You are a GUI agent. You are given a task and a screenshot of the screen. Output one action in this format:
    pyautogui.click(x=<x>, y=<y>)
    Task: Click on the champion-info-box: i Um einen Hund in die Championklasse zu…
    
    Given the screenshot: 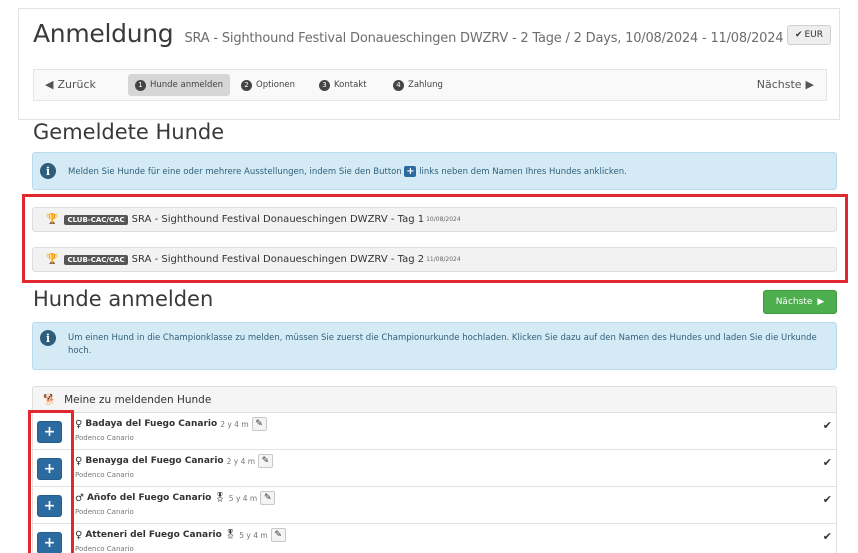 What is the action you would take?
    pyautogui.click(x=434, y=346)
    